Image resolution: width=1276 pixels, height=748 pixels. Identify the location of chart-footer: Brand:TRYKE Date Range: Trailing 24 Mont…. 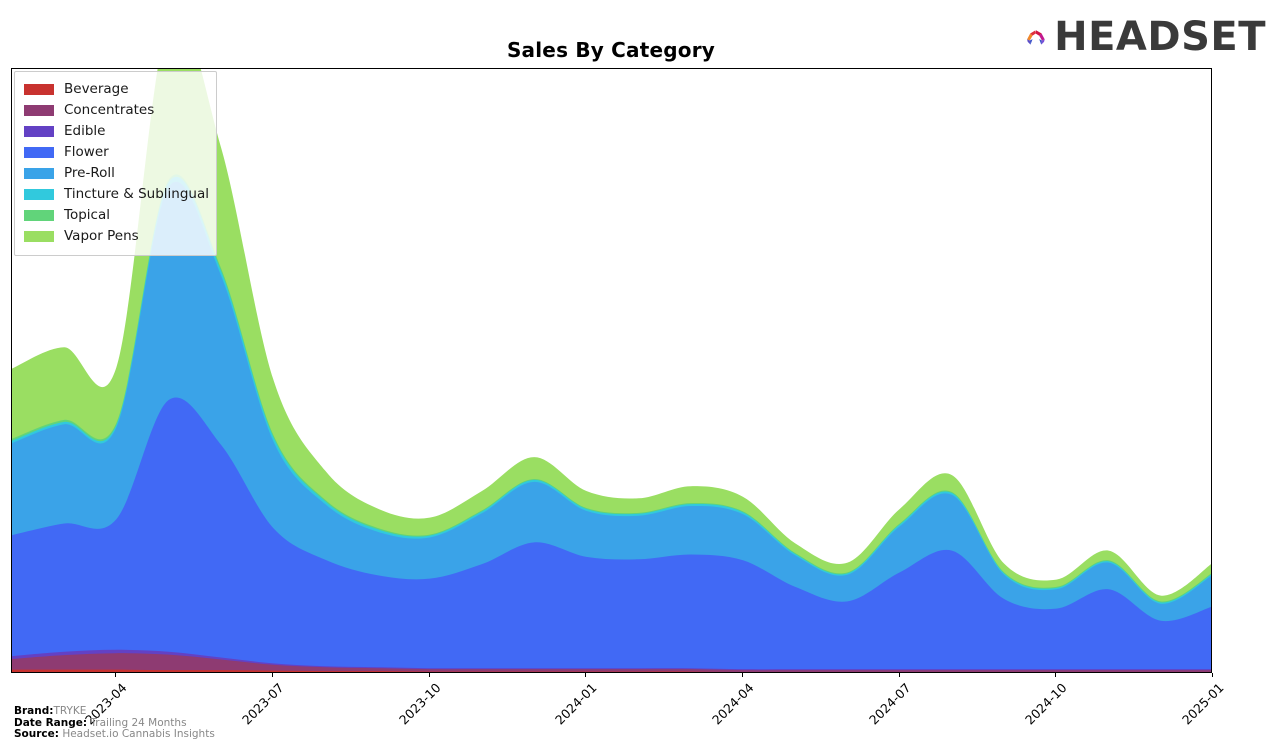
(114, 723).